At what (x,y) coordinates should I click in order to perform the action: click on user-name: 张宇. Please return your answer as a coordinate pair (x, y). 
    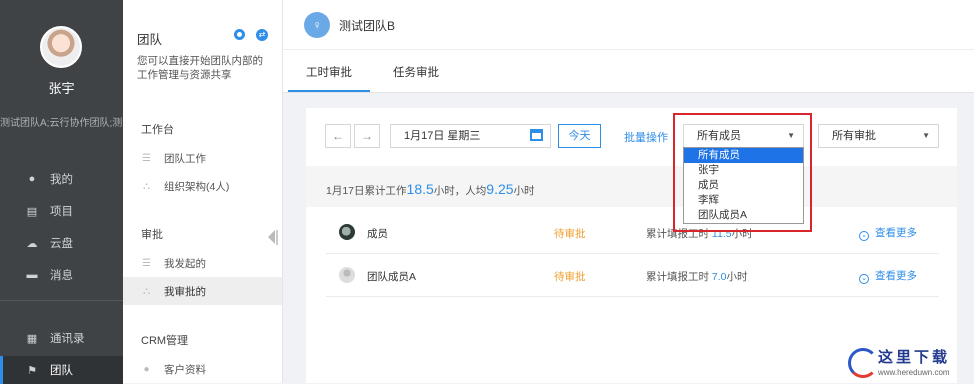
    Looking at the image, I should click on (61, 88).